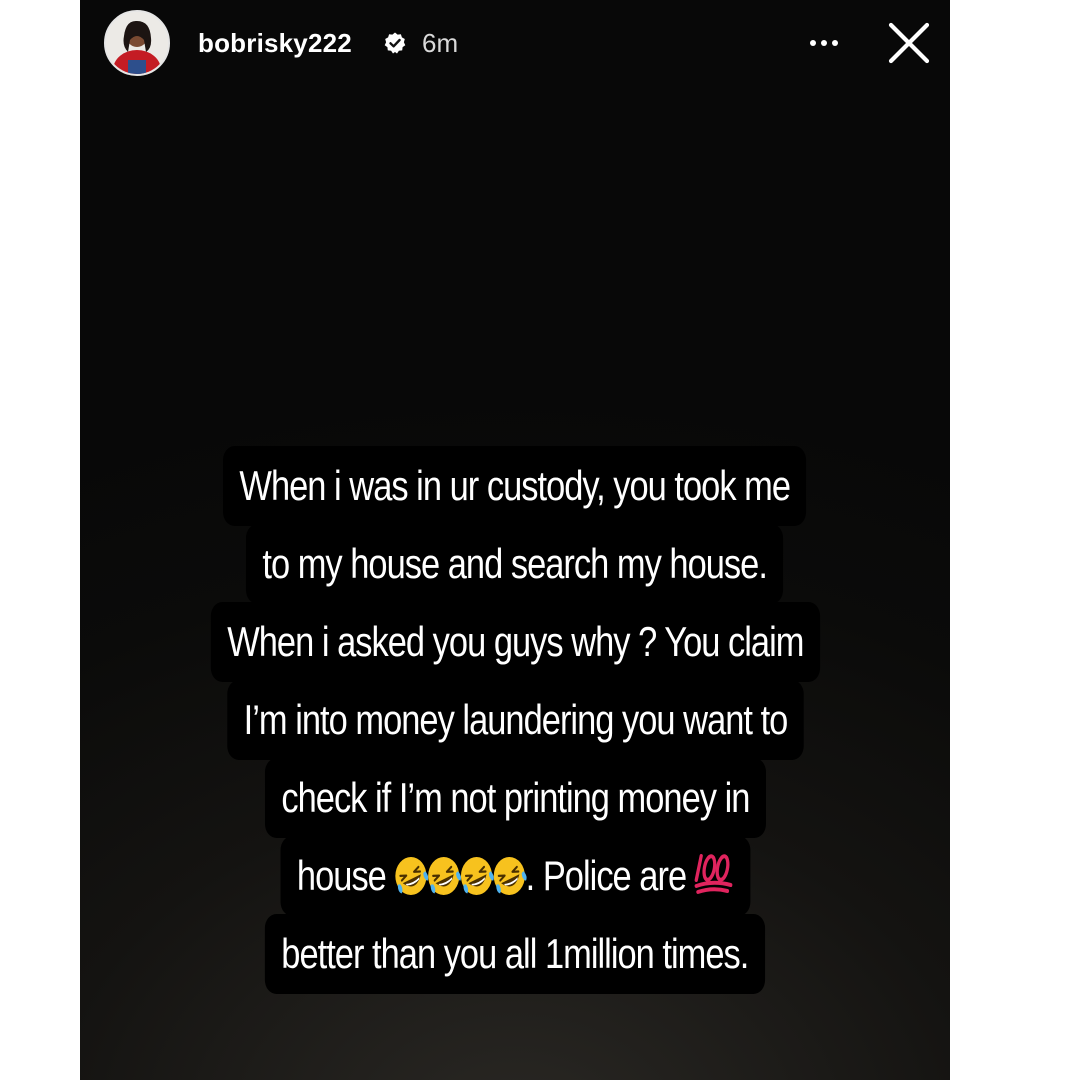 The height and width of the screenshot is (1080, 1080). I want to click on caption-line: When i asked you guys why ? You claim, so click(515, 642).